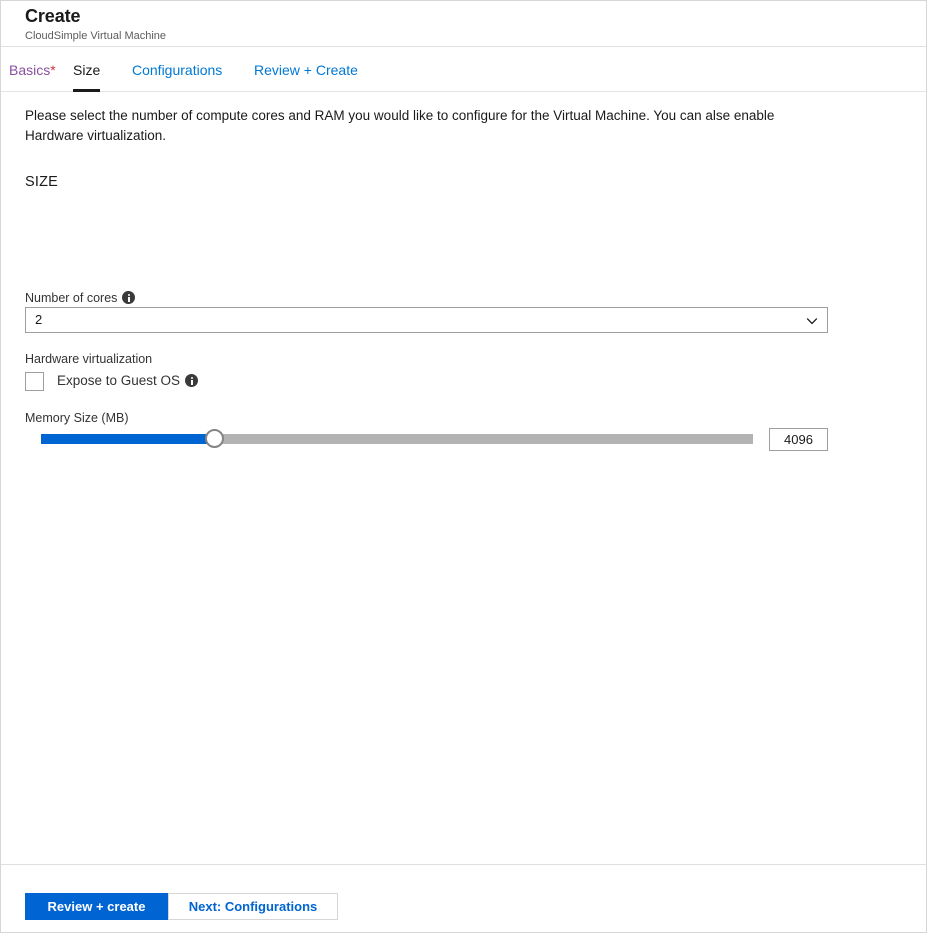  Describe the element at coordinates (77, 418) in the screenshot. I see `memory-size-label: Memory Size (MB)` at that location.